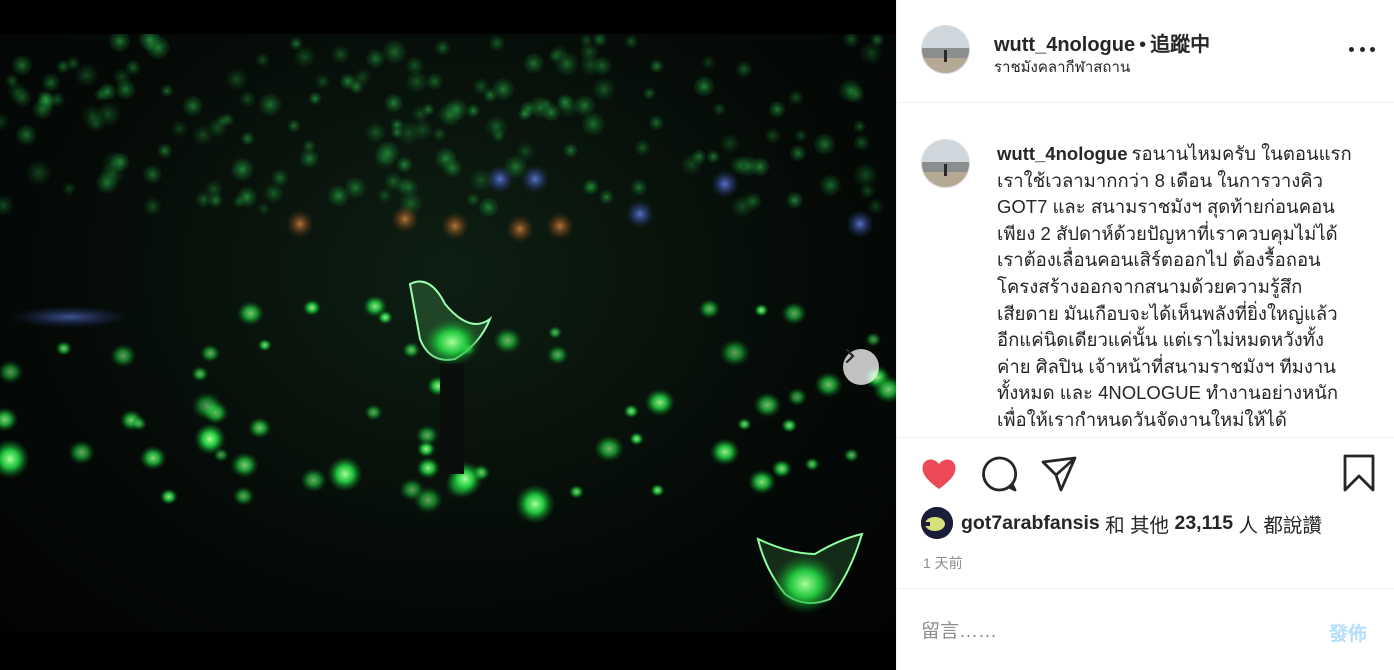  What do you see at coordinates (1062, 67) in the screenshot?
I see `post-location: ราชมังคลากีฬาสถาน` at bounding box center [1062, 67].